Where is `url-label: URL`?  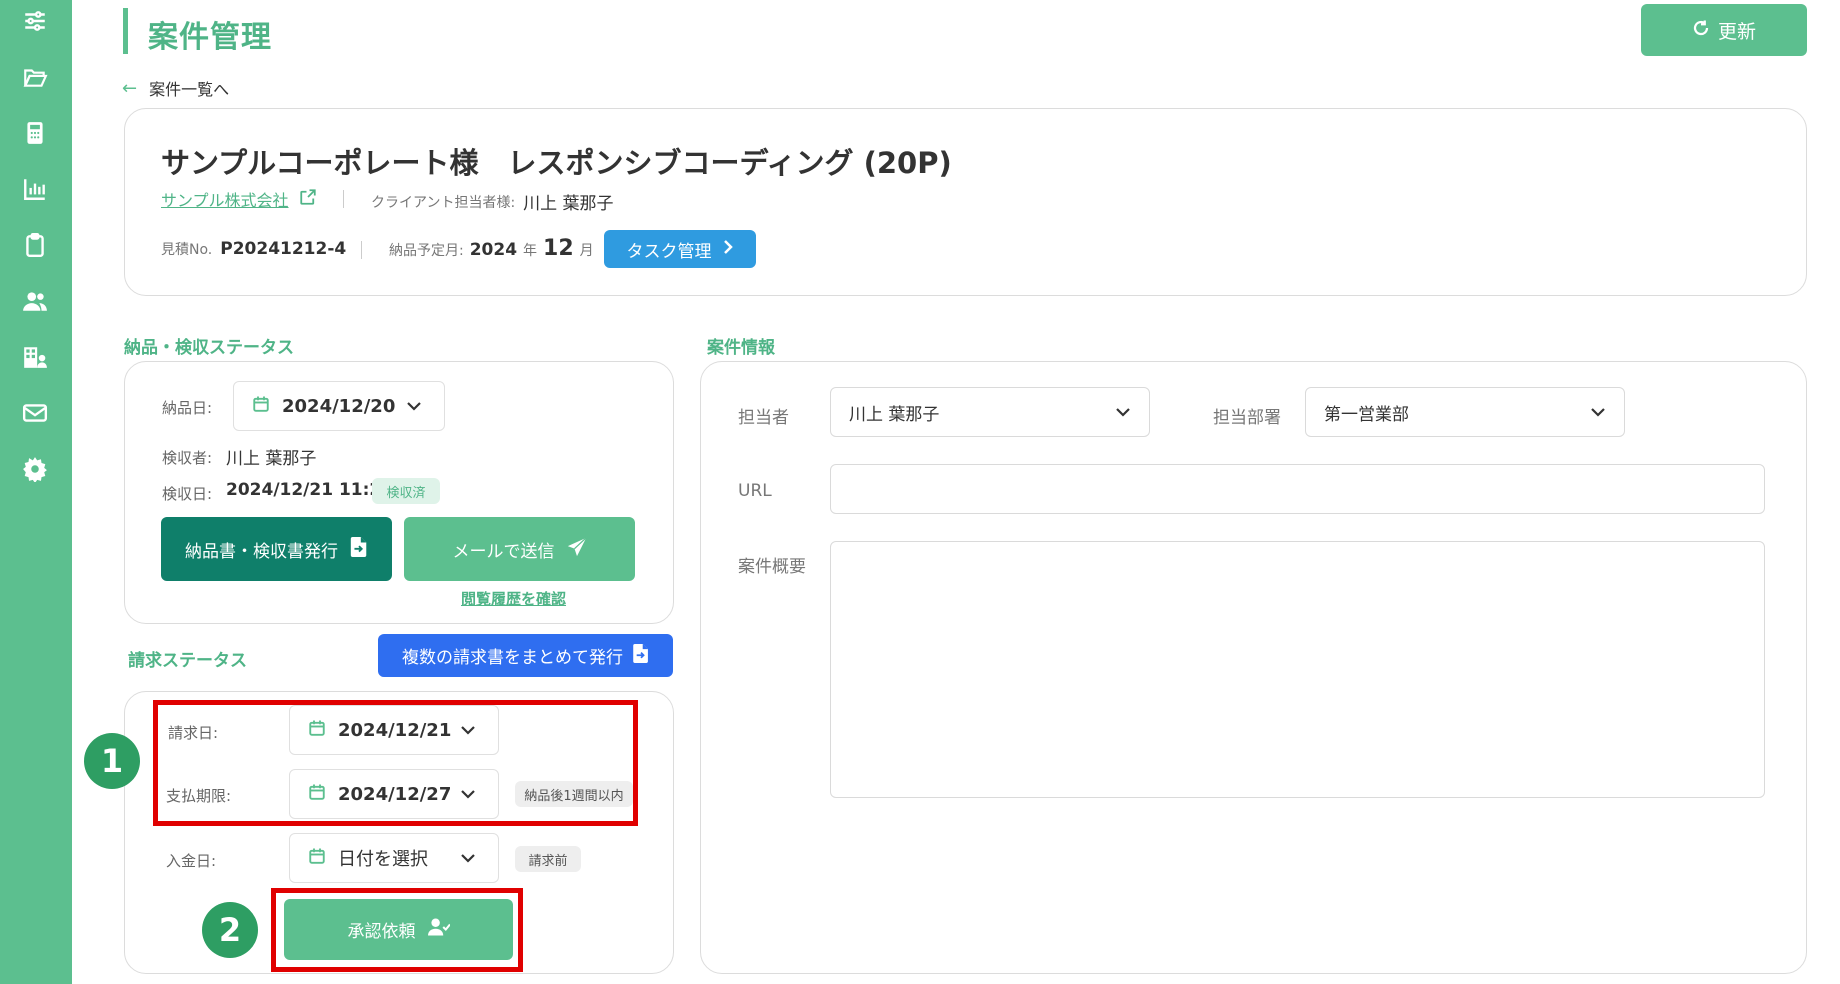 url-label: URL is located at coordinates (755, 491).